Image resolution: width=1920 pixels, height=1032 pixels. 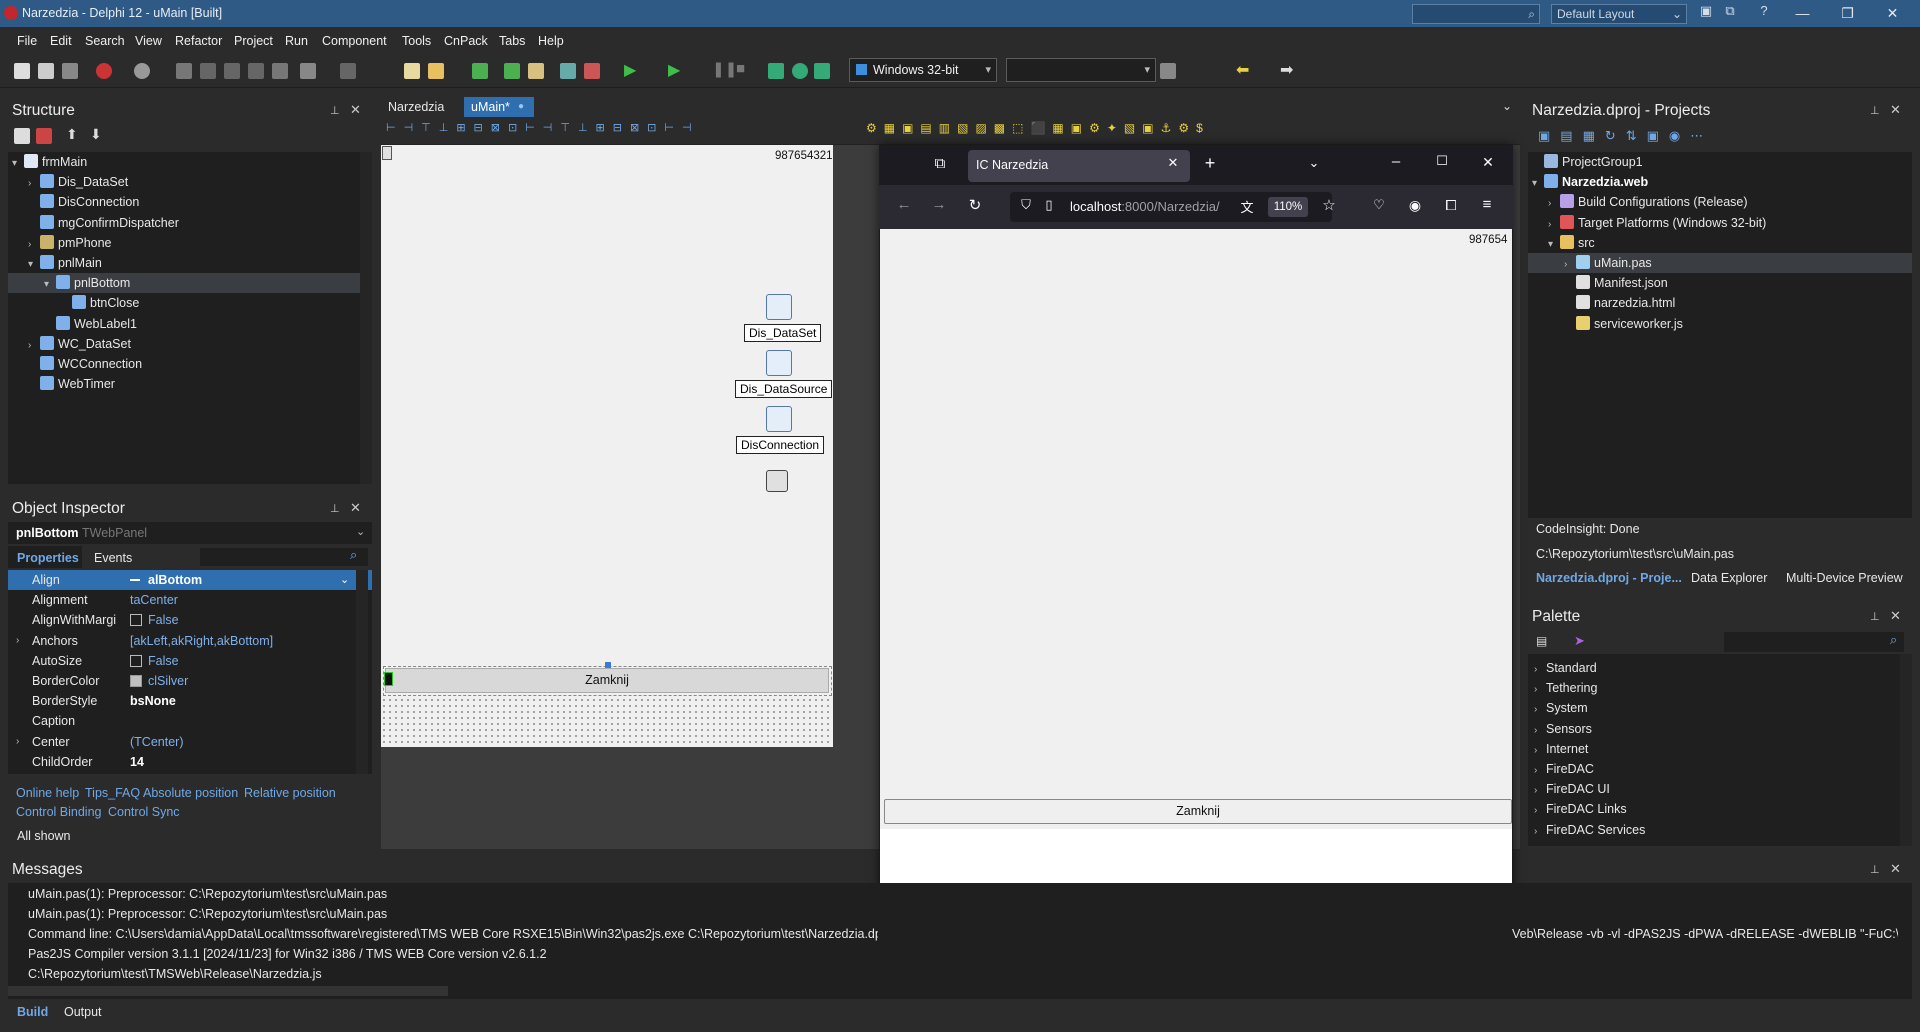 What do you see at coordinates (1720, 202) in the screenshot?
I see `project-item: › Build Configurations (Release)` at bounding box center [1720, 202].